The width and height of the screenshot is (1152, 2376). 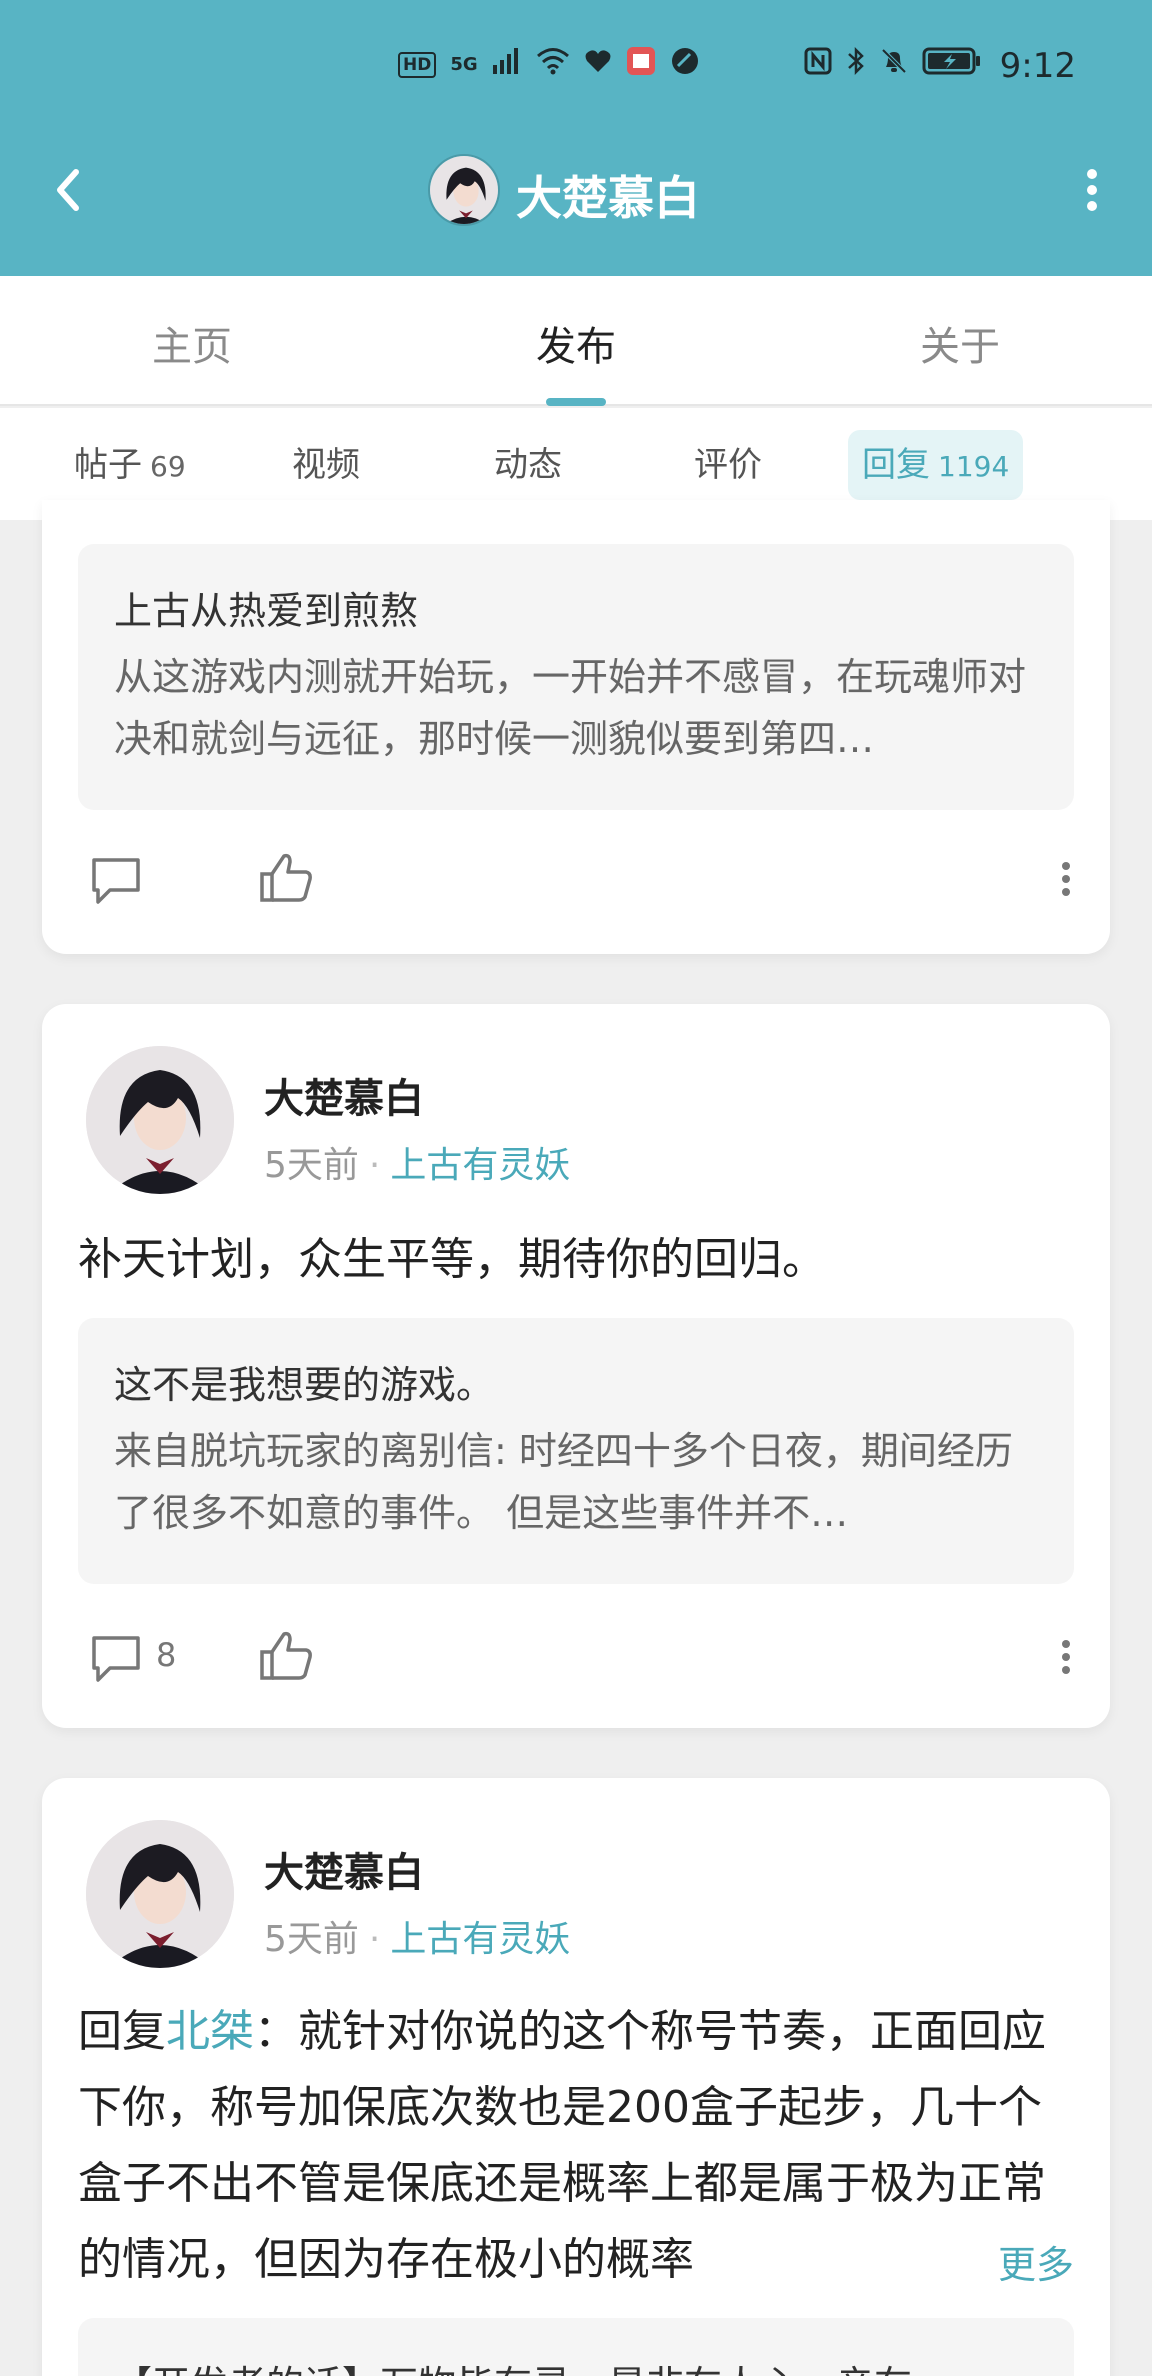 What do you see at coordinates (1020, 2261) in the screenshot?
I see `expand-more-link: 更多` at bounding box center [1020, 2261].